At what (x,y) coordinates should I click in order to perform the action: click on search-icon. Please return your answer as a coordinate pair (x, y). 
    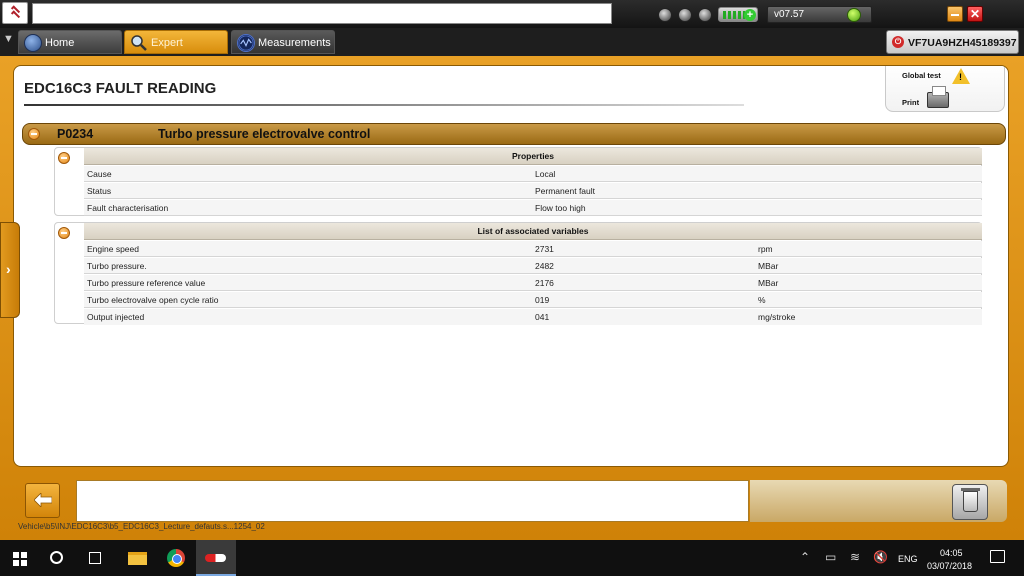
    Looking at the image, I should click on (56, 557).